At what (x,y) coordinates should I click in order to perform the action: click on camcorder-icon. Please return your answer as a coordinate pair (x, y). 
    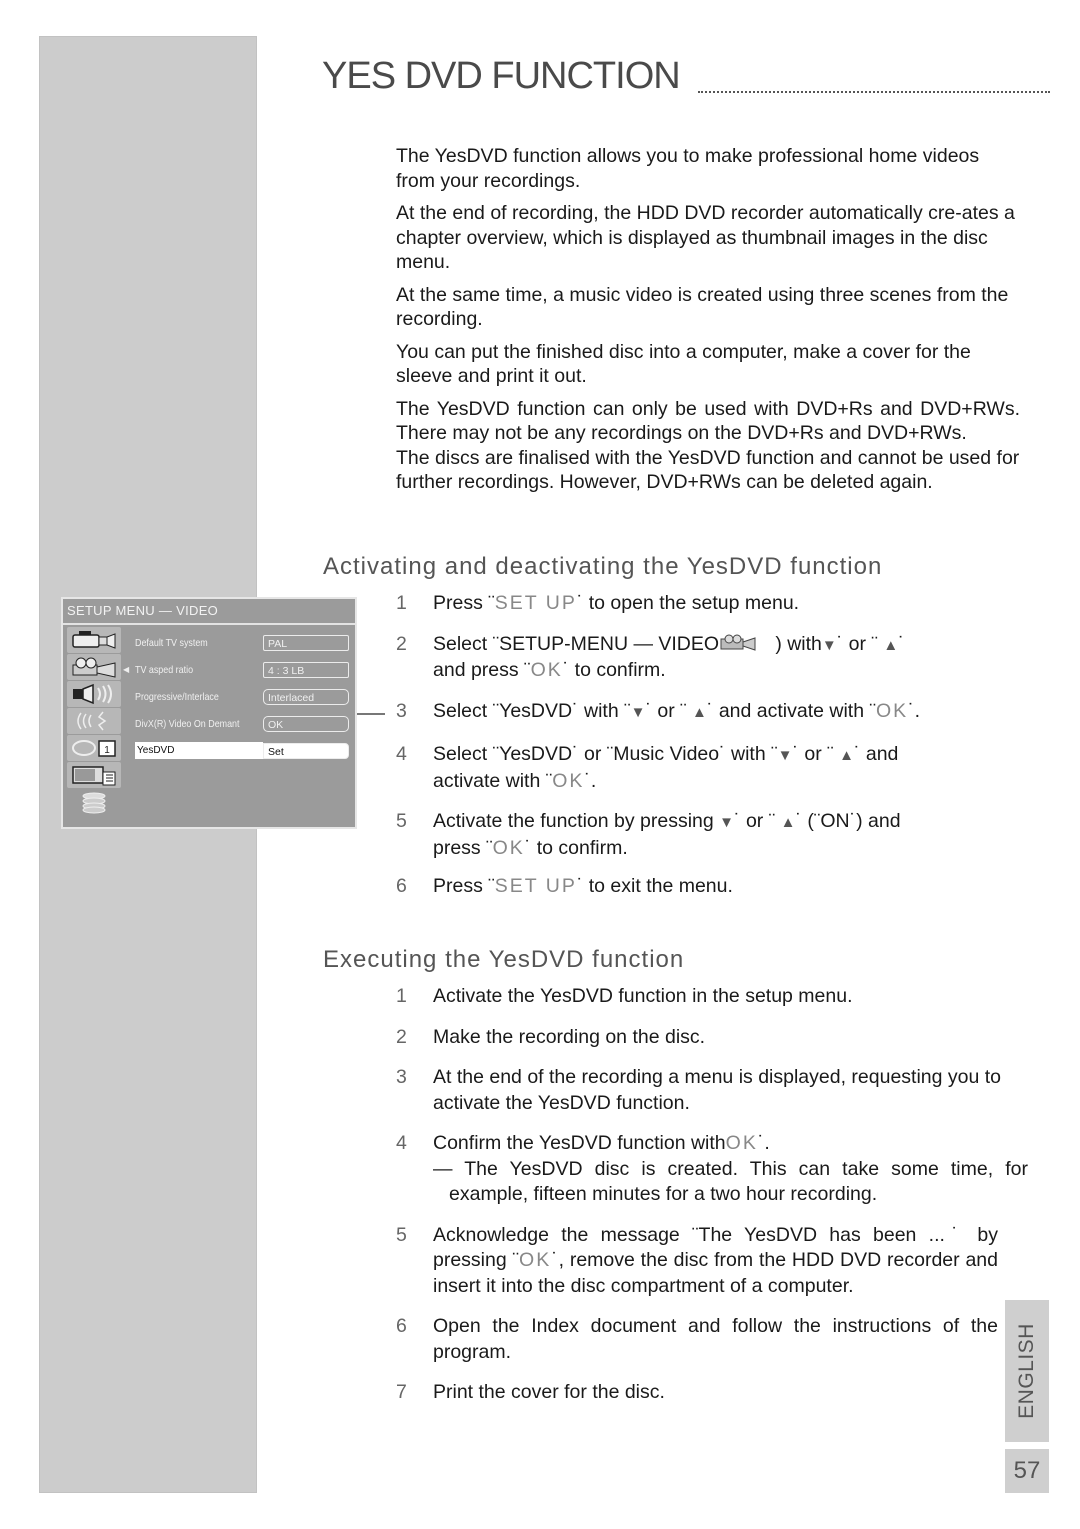
    Looking at the image, I should click on (94, 640).